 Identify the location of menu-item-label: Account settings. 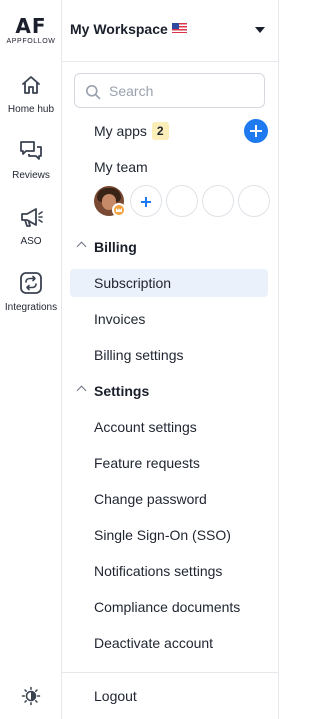
(145, 427).